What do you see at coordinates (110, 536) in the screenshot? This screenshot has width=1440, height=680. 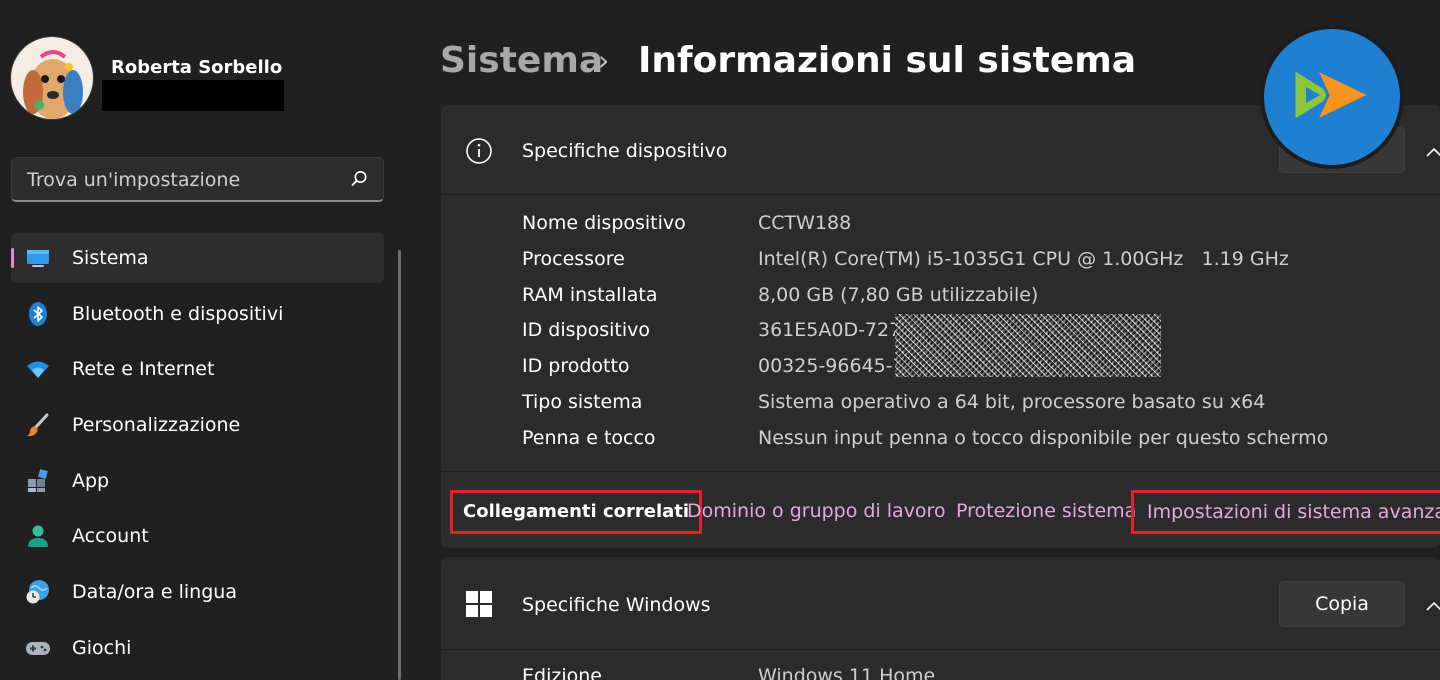 I see `sidebar-item-label: Account` at bounding box center [110, 536].